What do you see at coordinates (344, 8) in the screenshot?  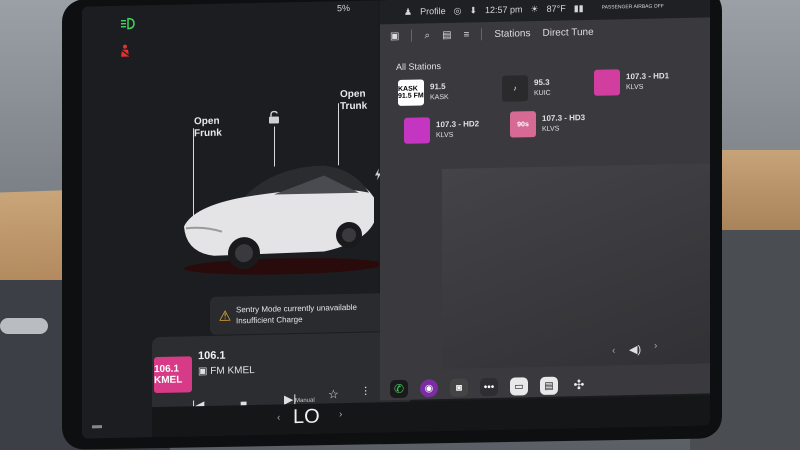 I see `battery-percent: 5%` at bounding box center [344, 8].